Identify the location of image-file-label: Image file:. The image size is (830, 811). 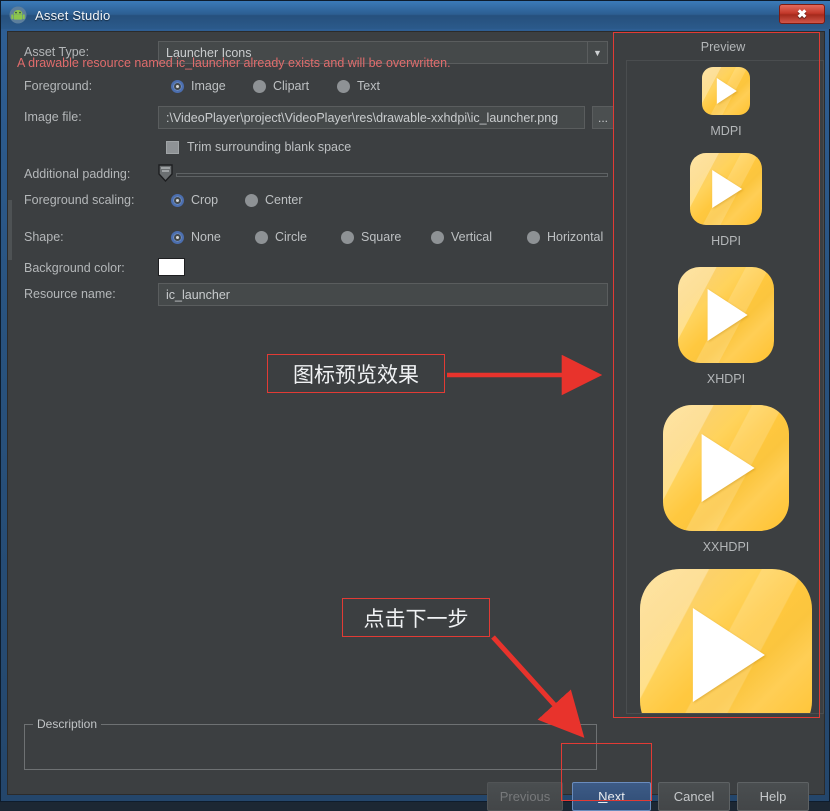
(53, 117).